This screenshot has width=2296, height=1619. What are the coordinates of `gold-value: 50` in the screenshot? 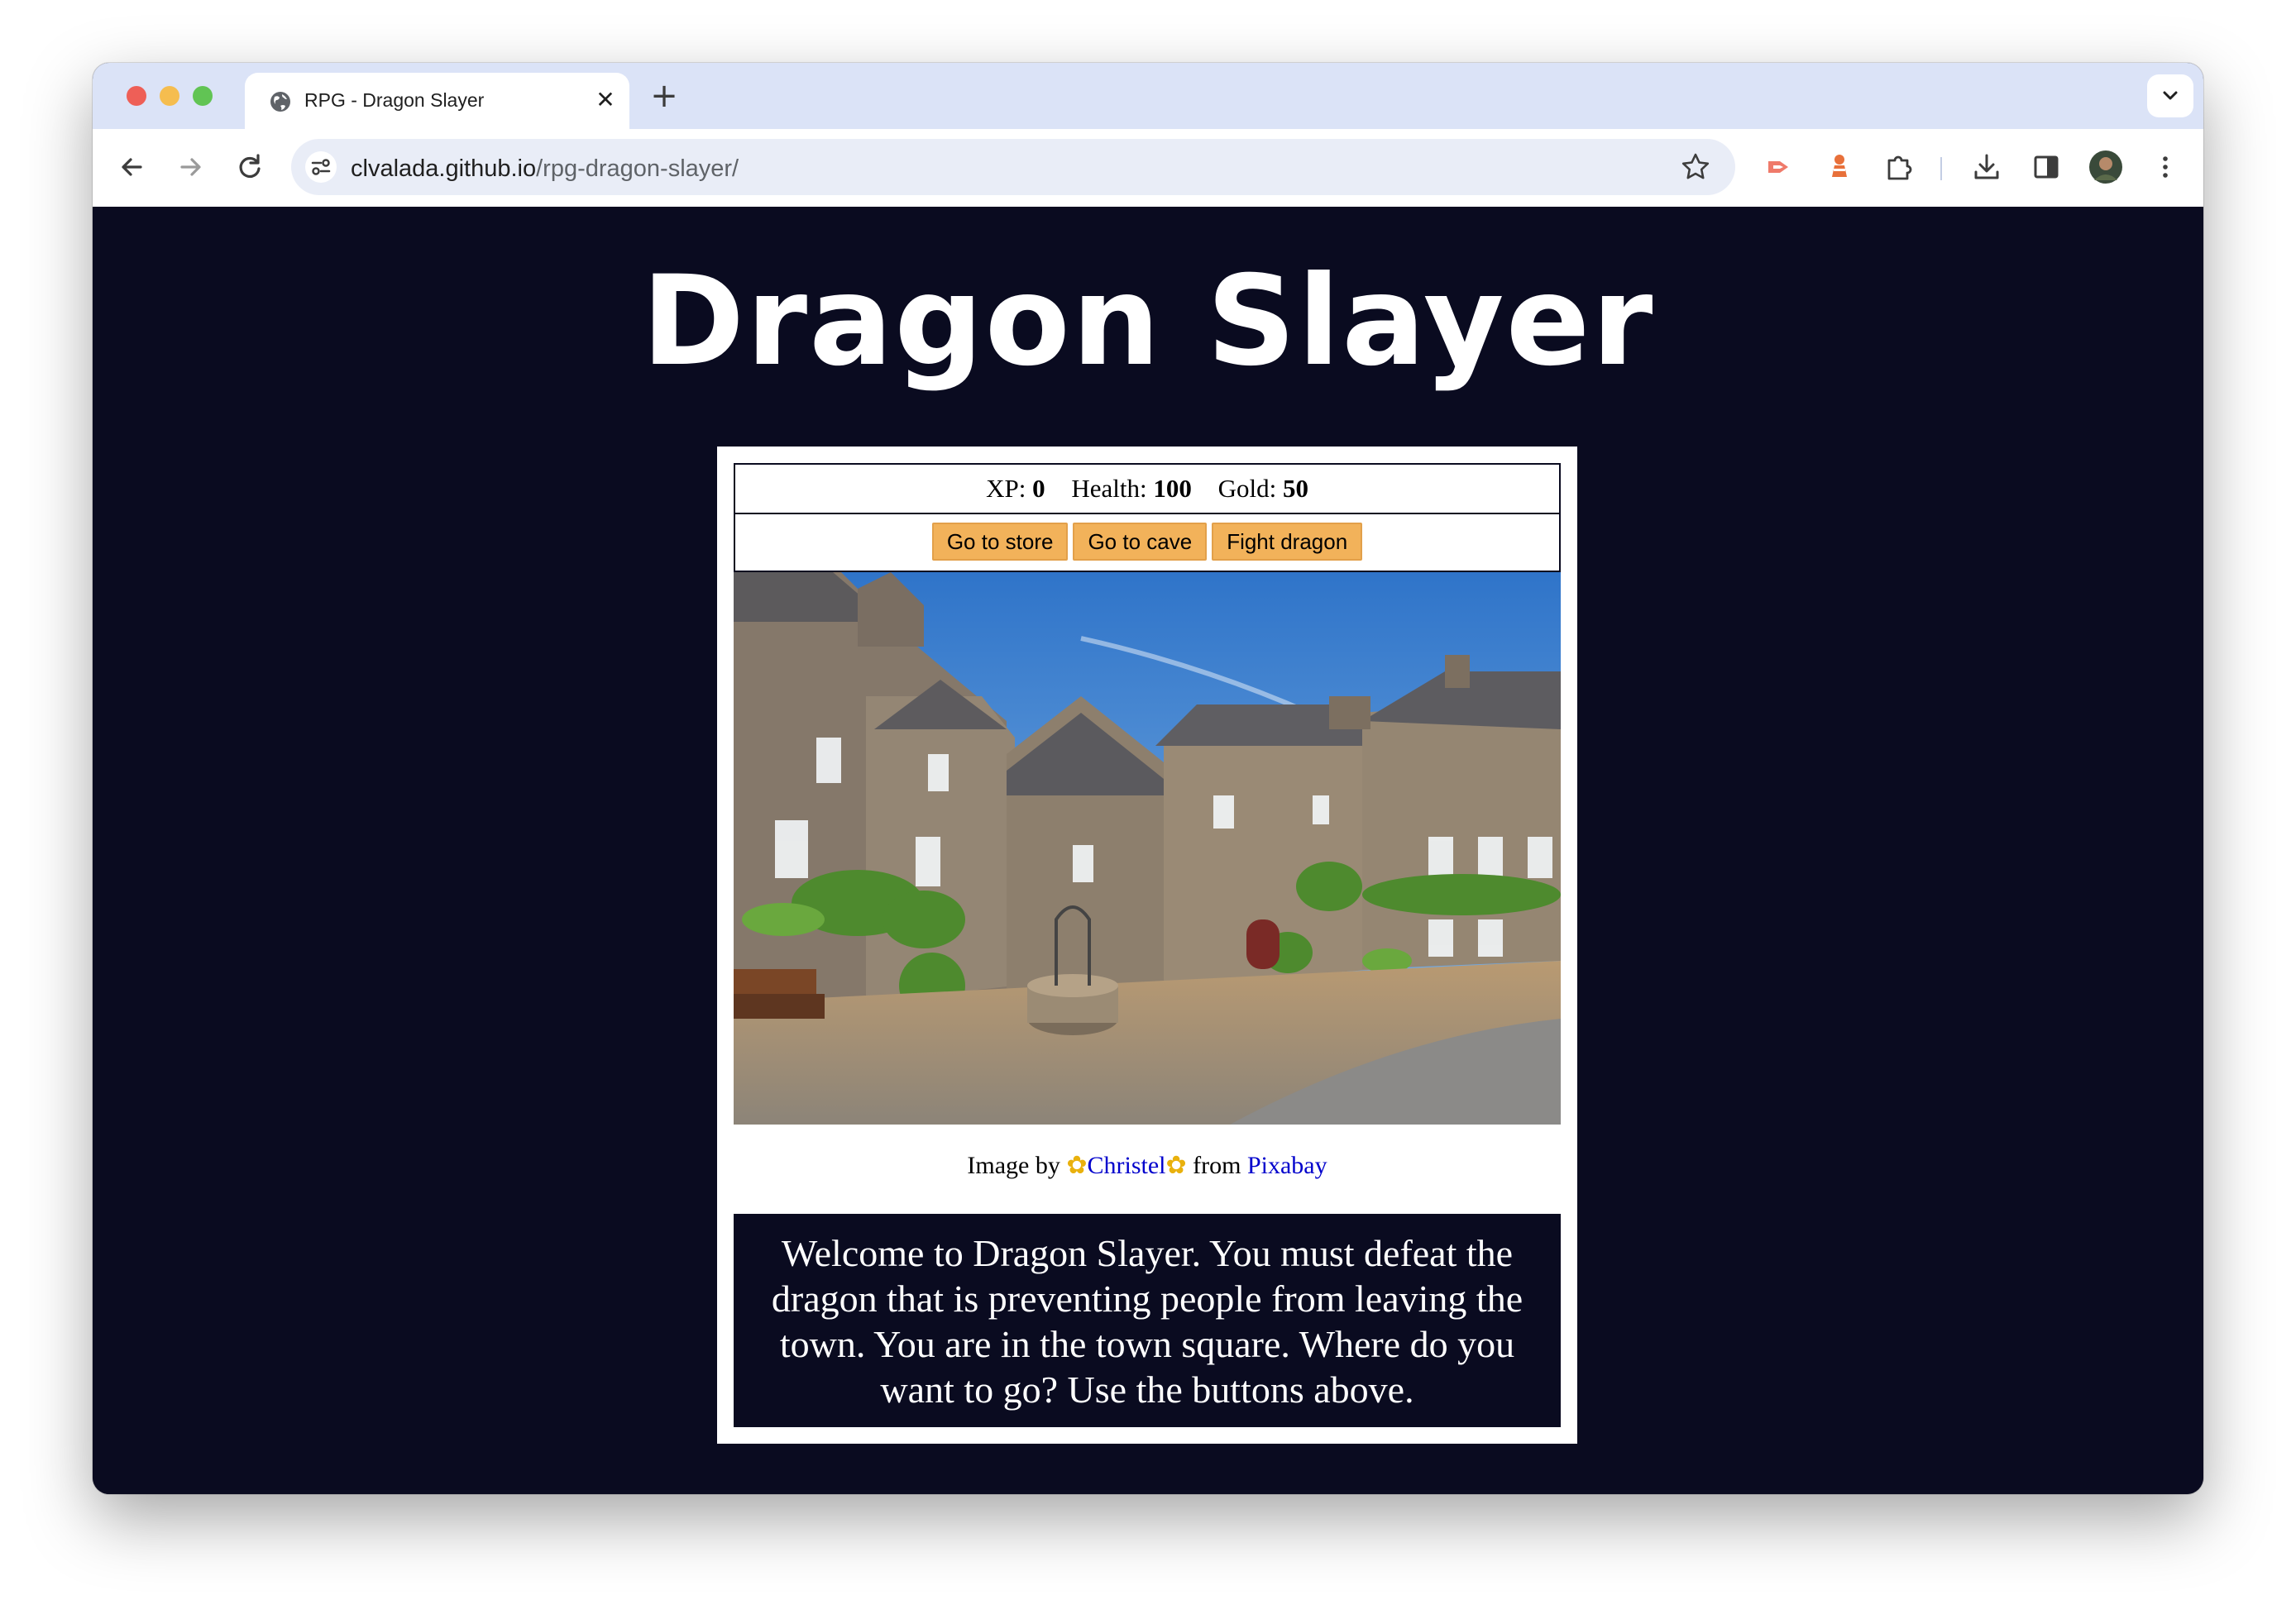 It's located at (1295, 488).